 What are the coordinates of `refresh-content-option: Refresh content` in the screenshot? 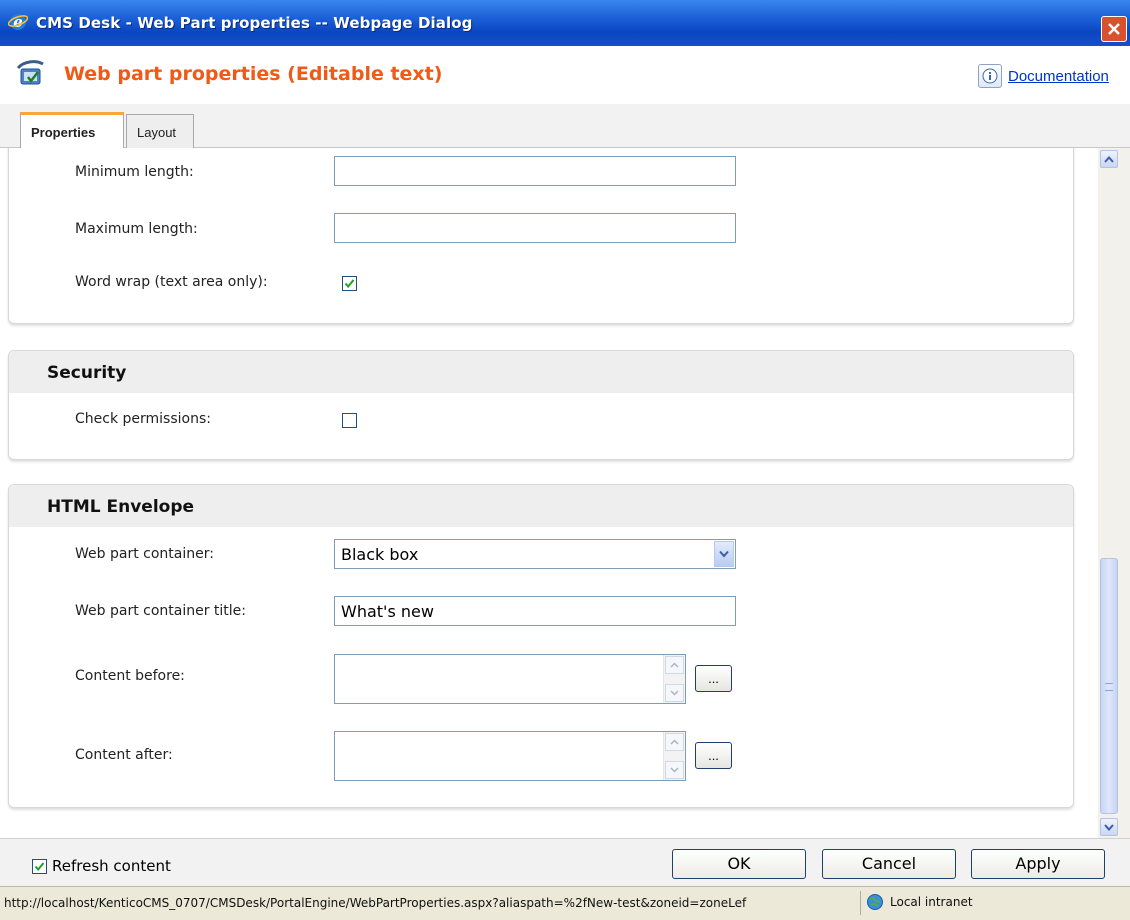 It's located at (101, 866).